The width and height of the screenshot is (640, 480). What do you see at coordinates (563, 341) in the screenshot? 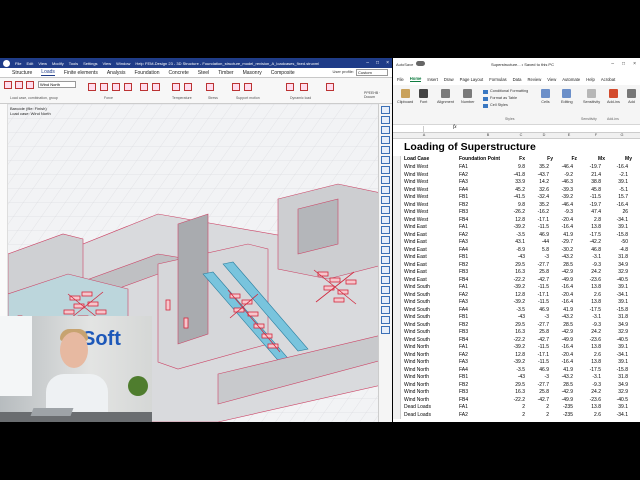
I see `cell-fz: -49.9` at bounding box center [563, 341].